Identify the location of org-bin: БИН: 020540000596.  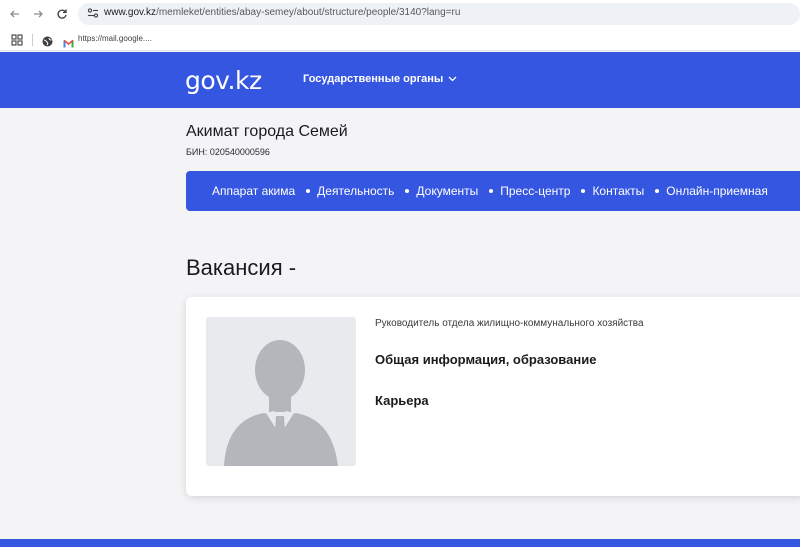
(228, 152).